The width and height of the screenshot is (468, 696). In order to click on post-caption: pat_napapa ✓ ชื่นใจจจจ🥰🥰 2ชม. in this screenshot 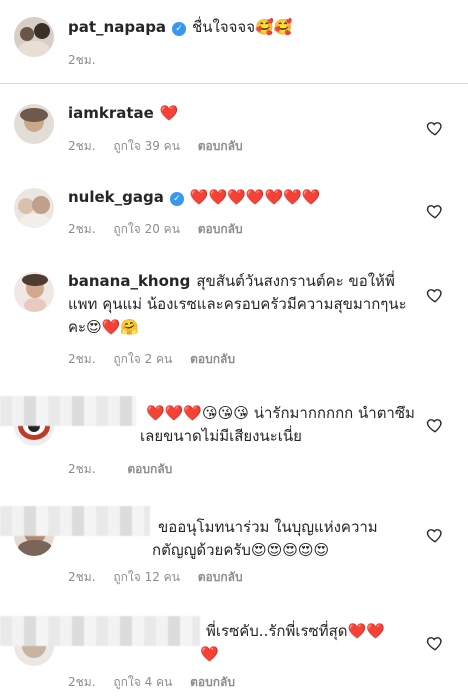, I will do `click(234, 41)`.